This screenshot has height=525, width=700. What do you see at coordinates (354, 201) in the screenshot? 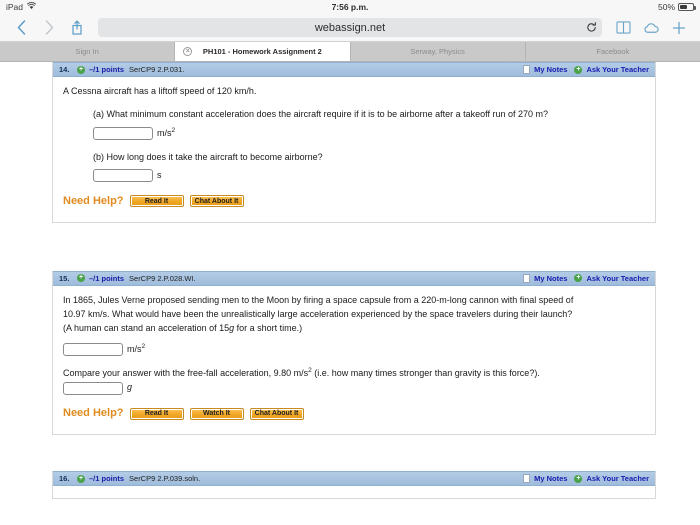
I see `need-help-14: Need Help? Read It Chat About It` at bounding box center [354, 201].